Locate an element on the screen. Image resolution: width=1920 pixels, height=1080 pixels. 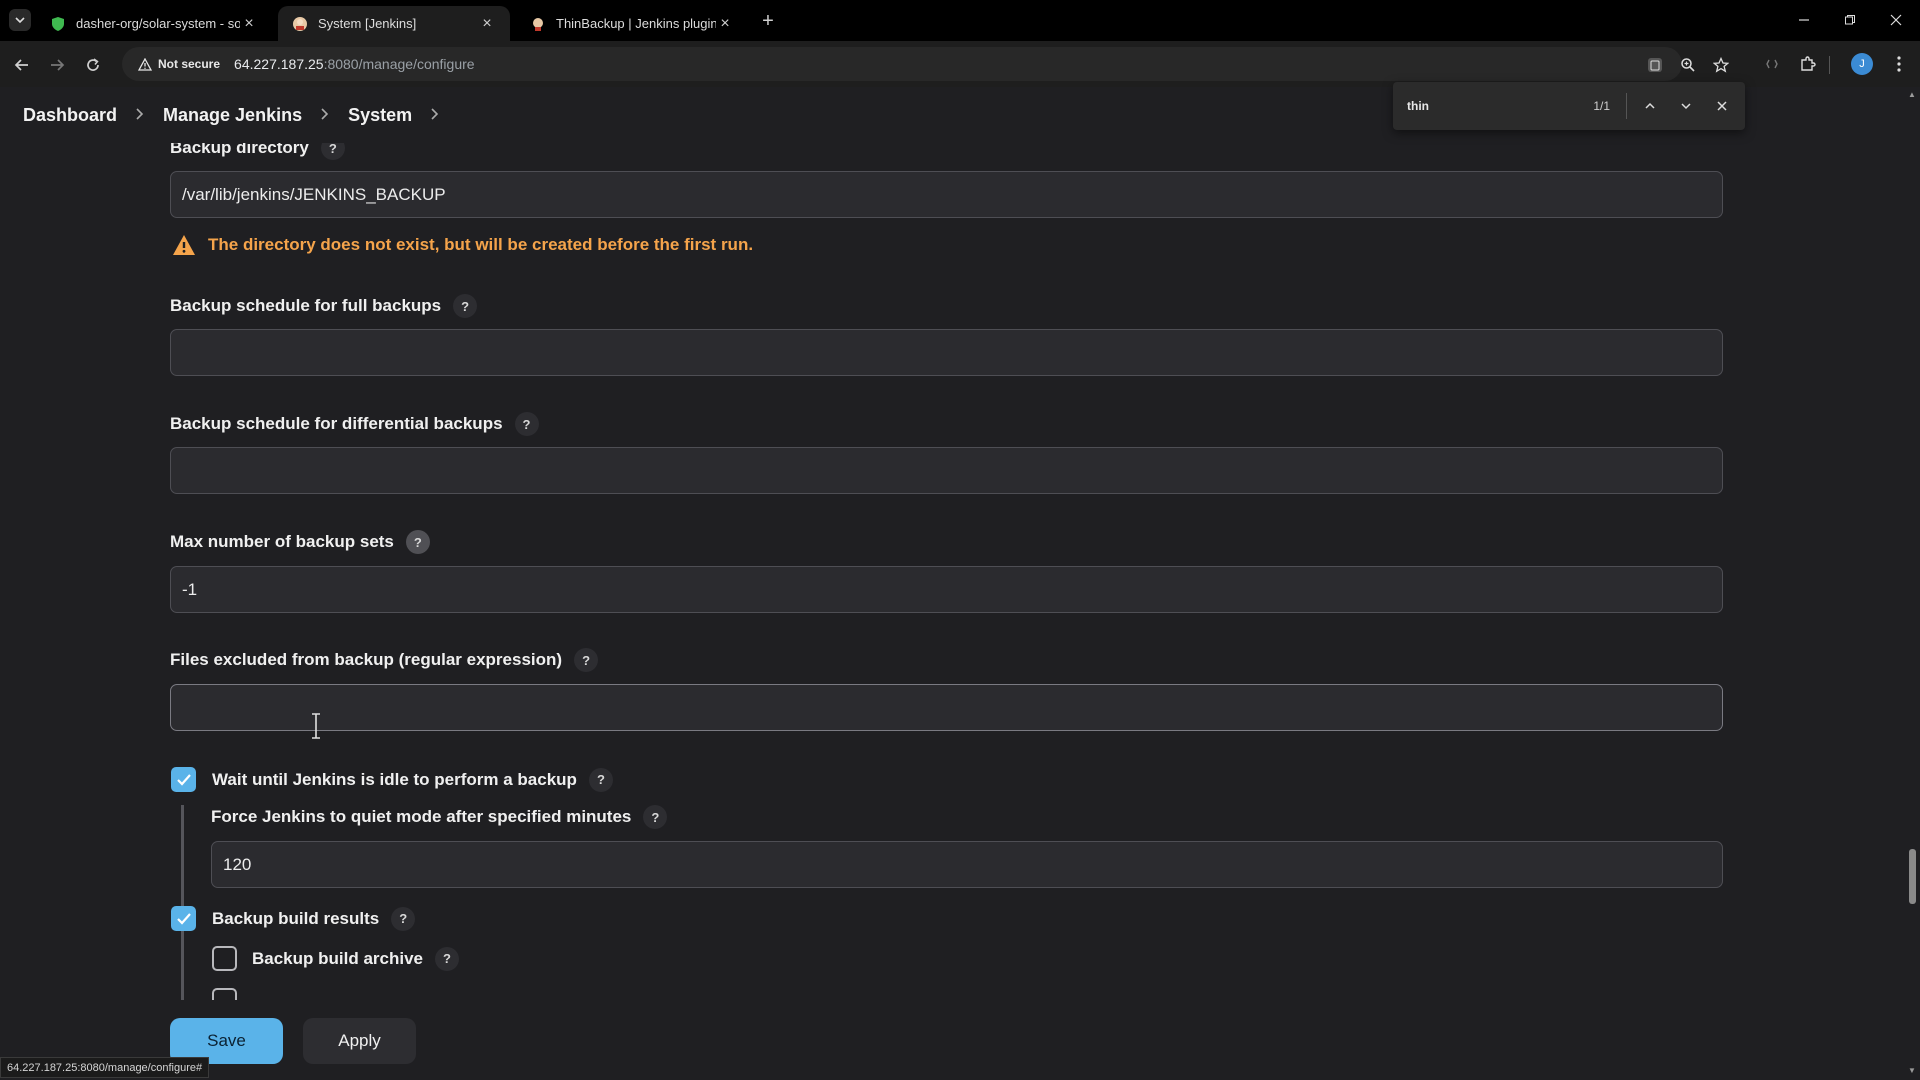
find-input: thin is located at coordinates (1487, 106).